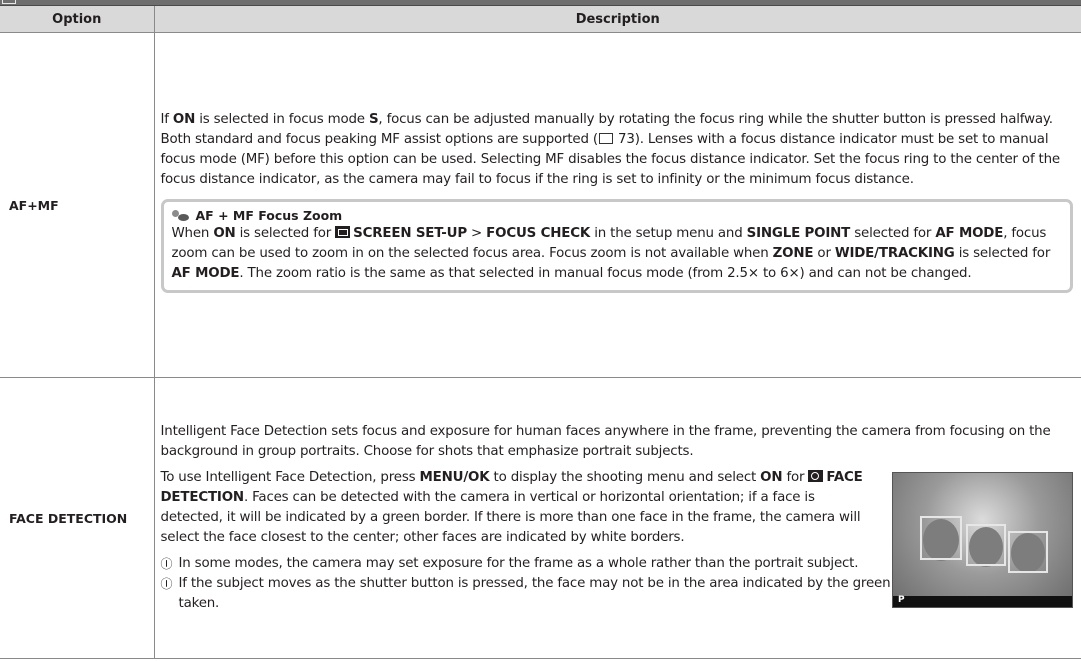 The image size is (1081, 661). I want to click on page-reference-number: 73, so click(626, 139).